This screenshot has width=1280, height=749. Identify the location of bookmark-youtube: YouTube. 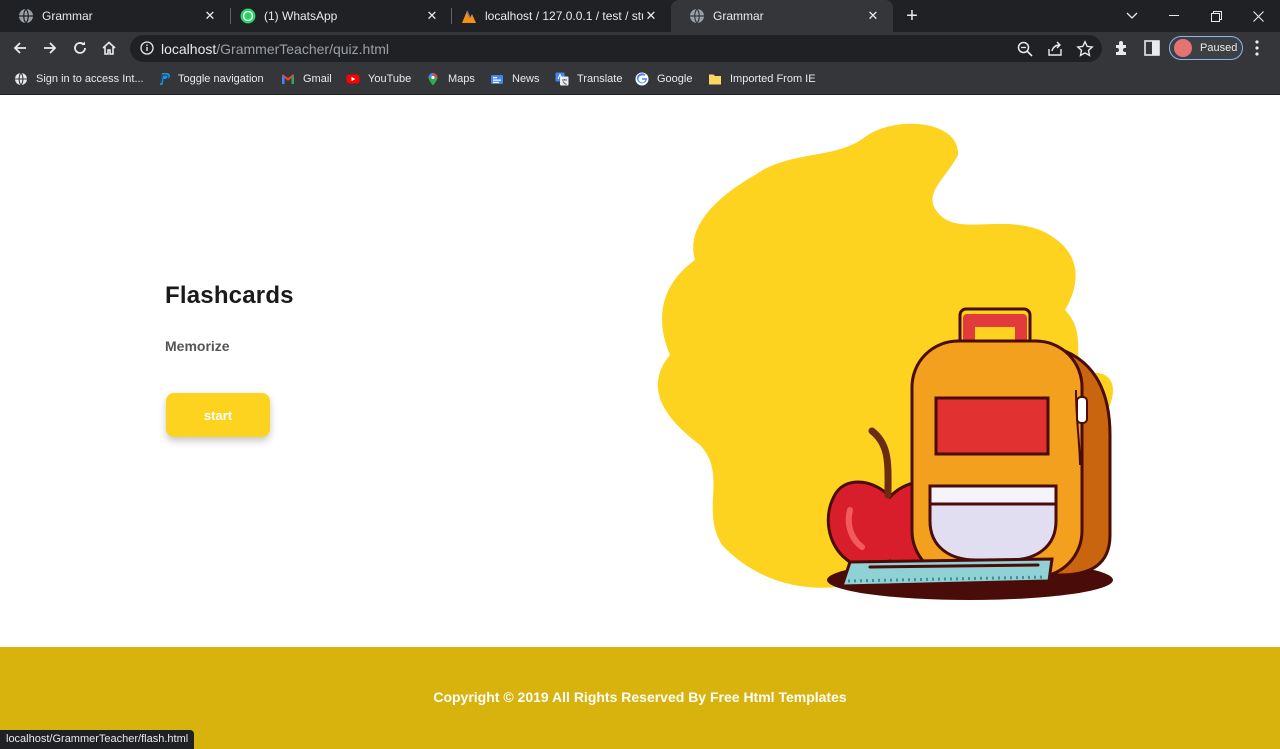
(378, 79).